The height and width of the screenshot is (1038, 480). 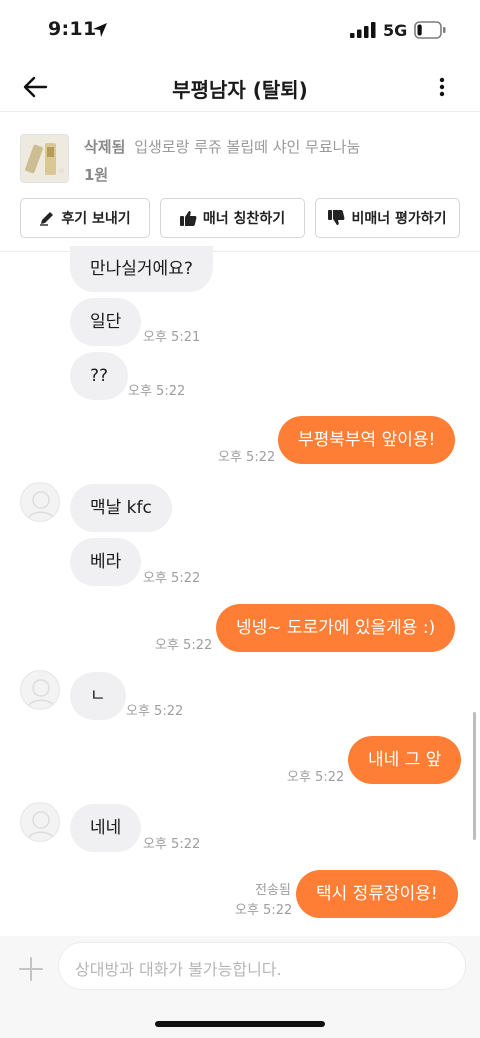 What do you see at coordinates (172, 337) in the screenshot?
I see `message-time: 오후 5:21` at bounding box center [172, 337].